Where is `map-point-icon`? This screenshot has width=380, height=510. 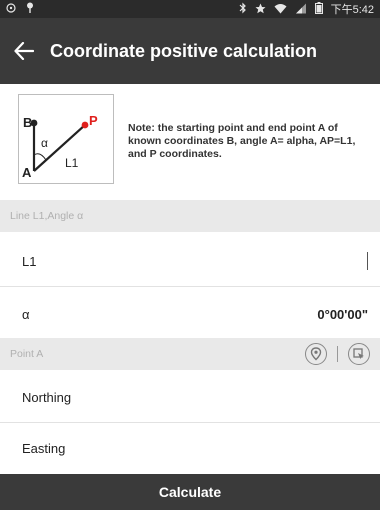 map-point-icon is located at coordinates (316, 354).